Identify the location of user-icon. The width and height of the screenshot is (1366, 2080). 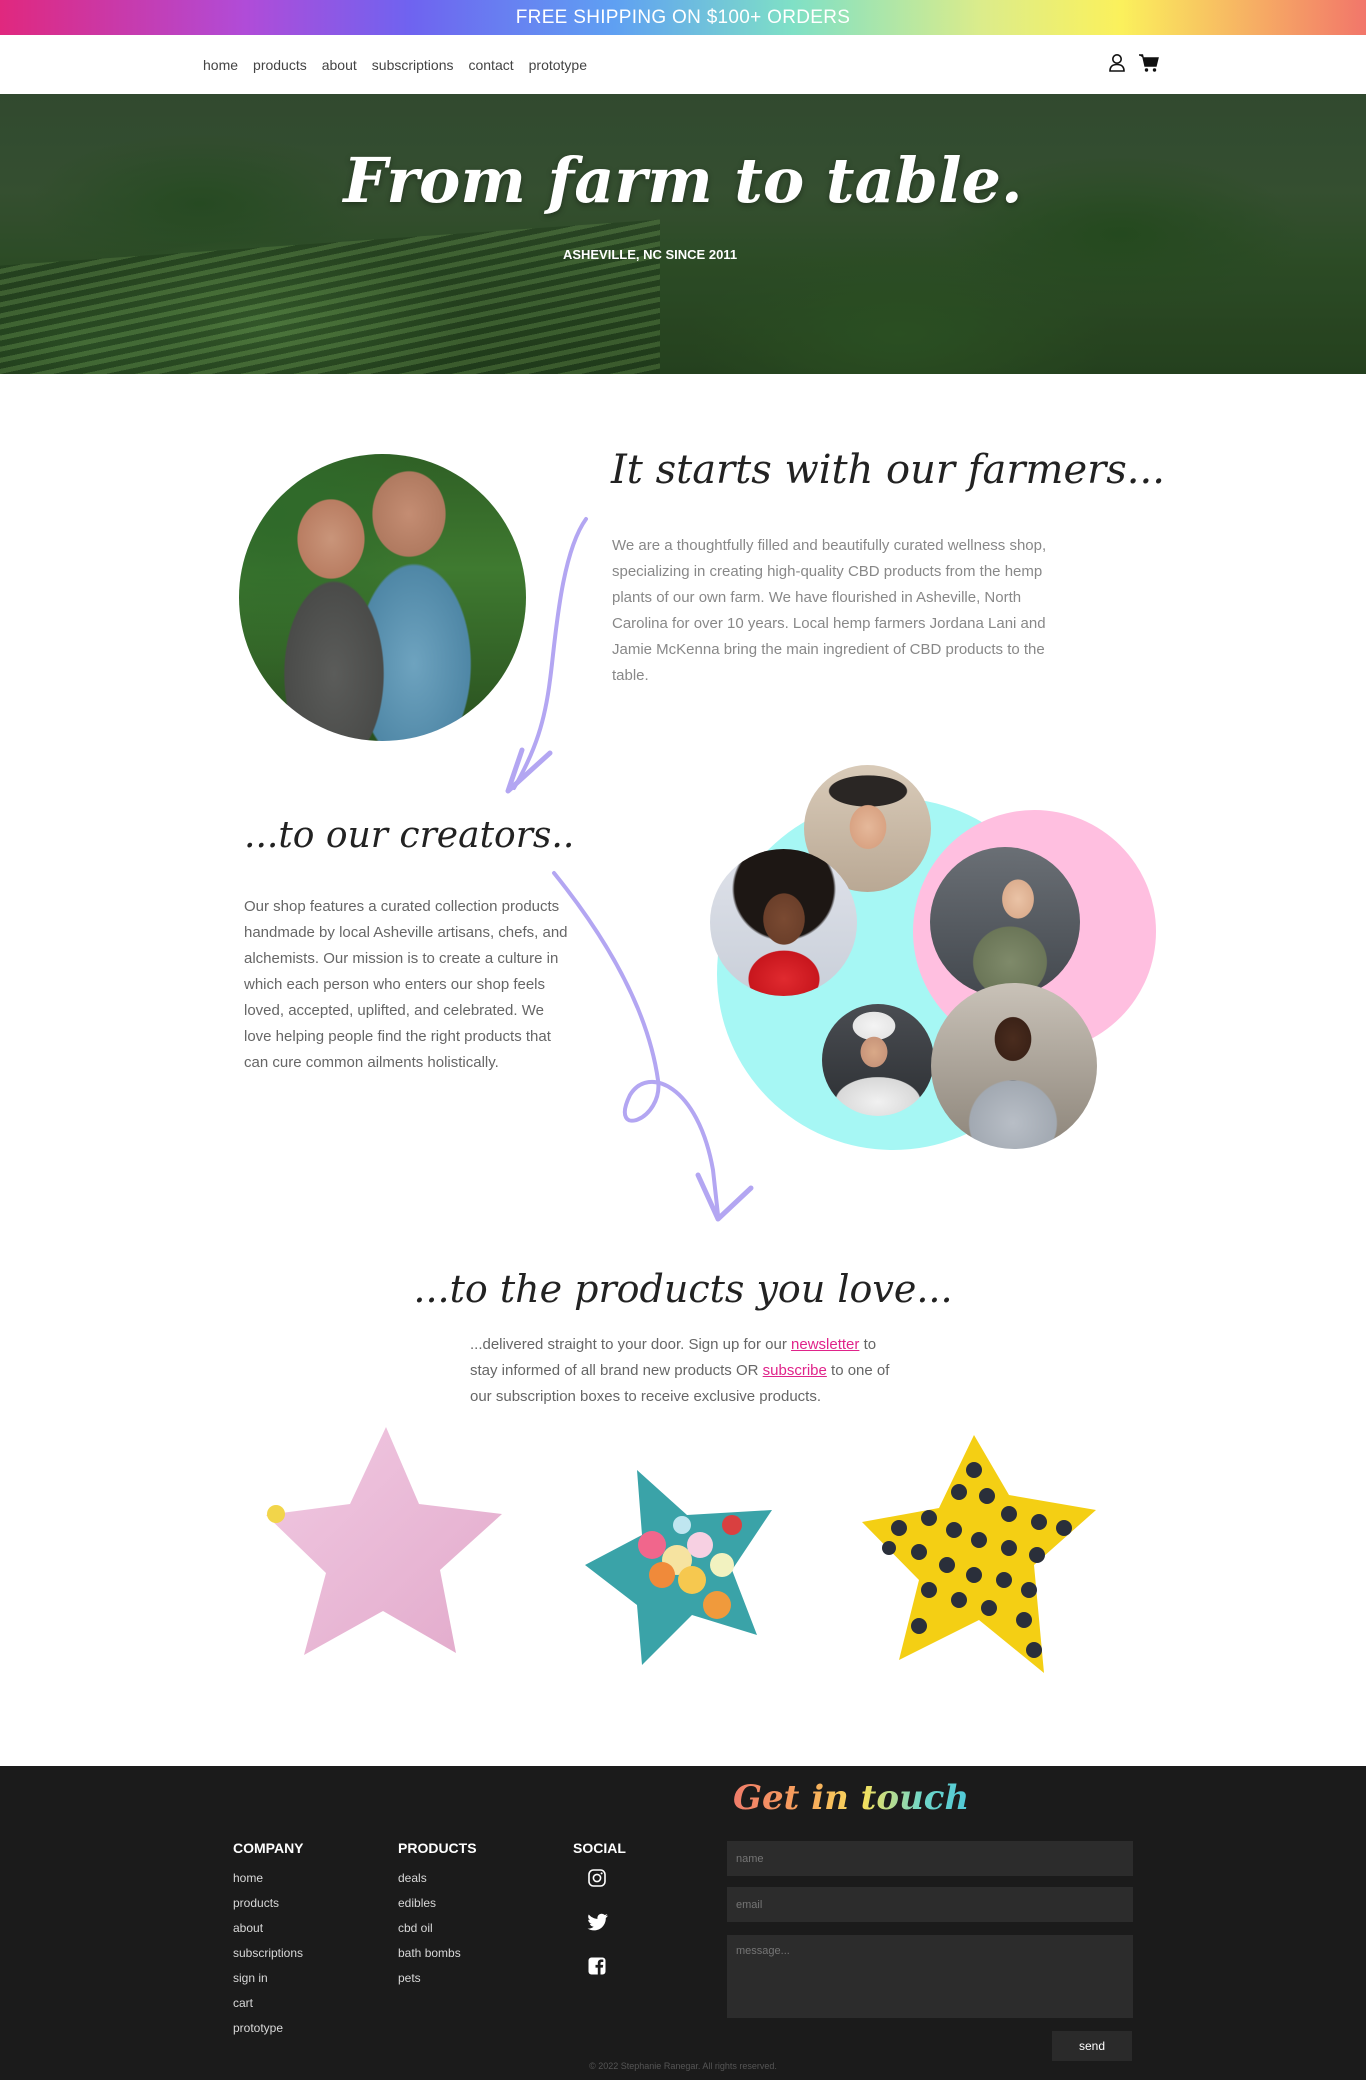
(1117, 63).